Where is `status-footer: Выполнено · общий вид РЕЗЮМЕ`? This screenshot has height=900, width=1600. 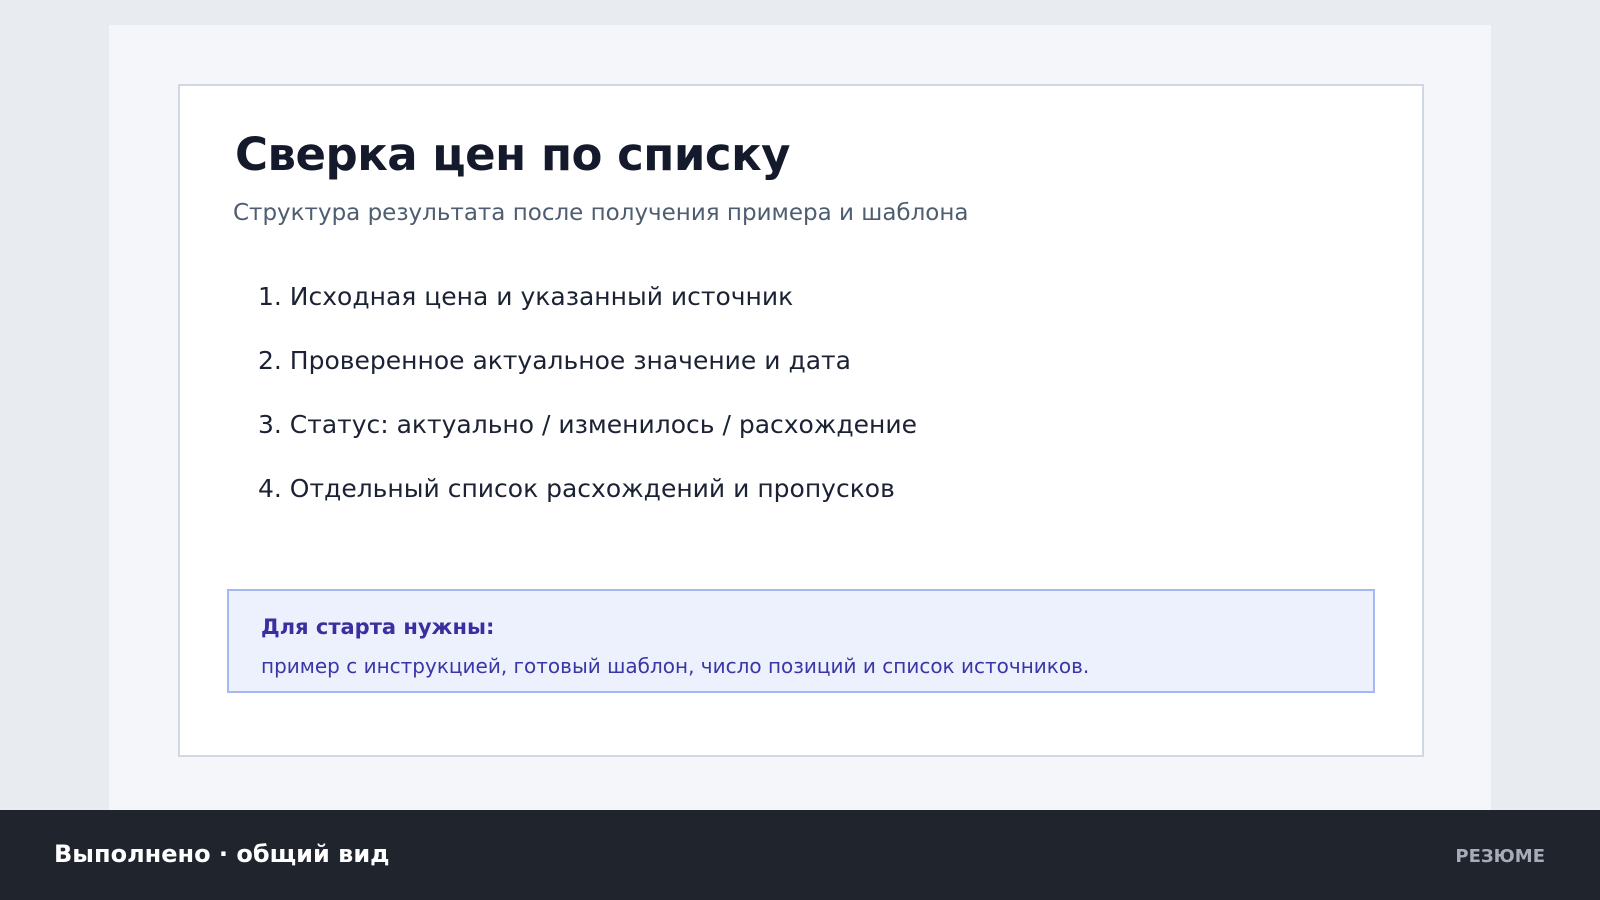
status-footer: Выполнено · общий вид РЕЗЮМЕ is located at coordinates (800, 855).